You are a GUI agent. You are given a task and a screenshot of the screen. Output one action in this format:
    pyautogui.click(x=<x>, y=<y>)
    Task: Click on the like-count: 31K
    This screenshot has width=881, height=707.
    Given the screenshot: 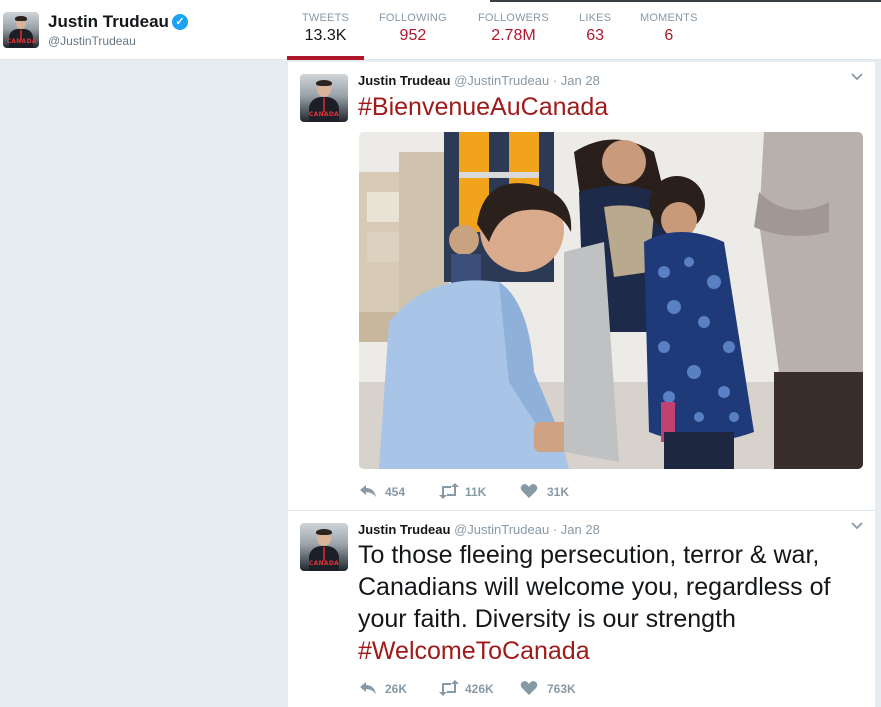 What is the action you would take?
    pyautogui.click(x=558, y=492)
    